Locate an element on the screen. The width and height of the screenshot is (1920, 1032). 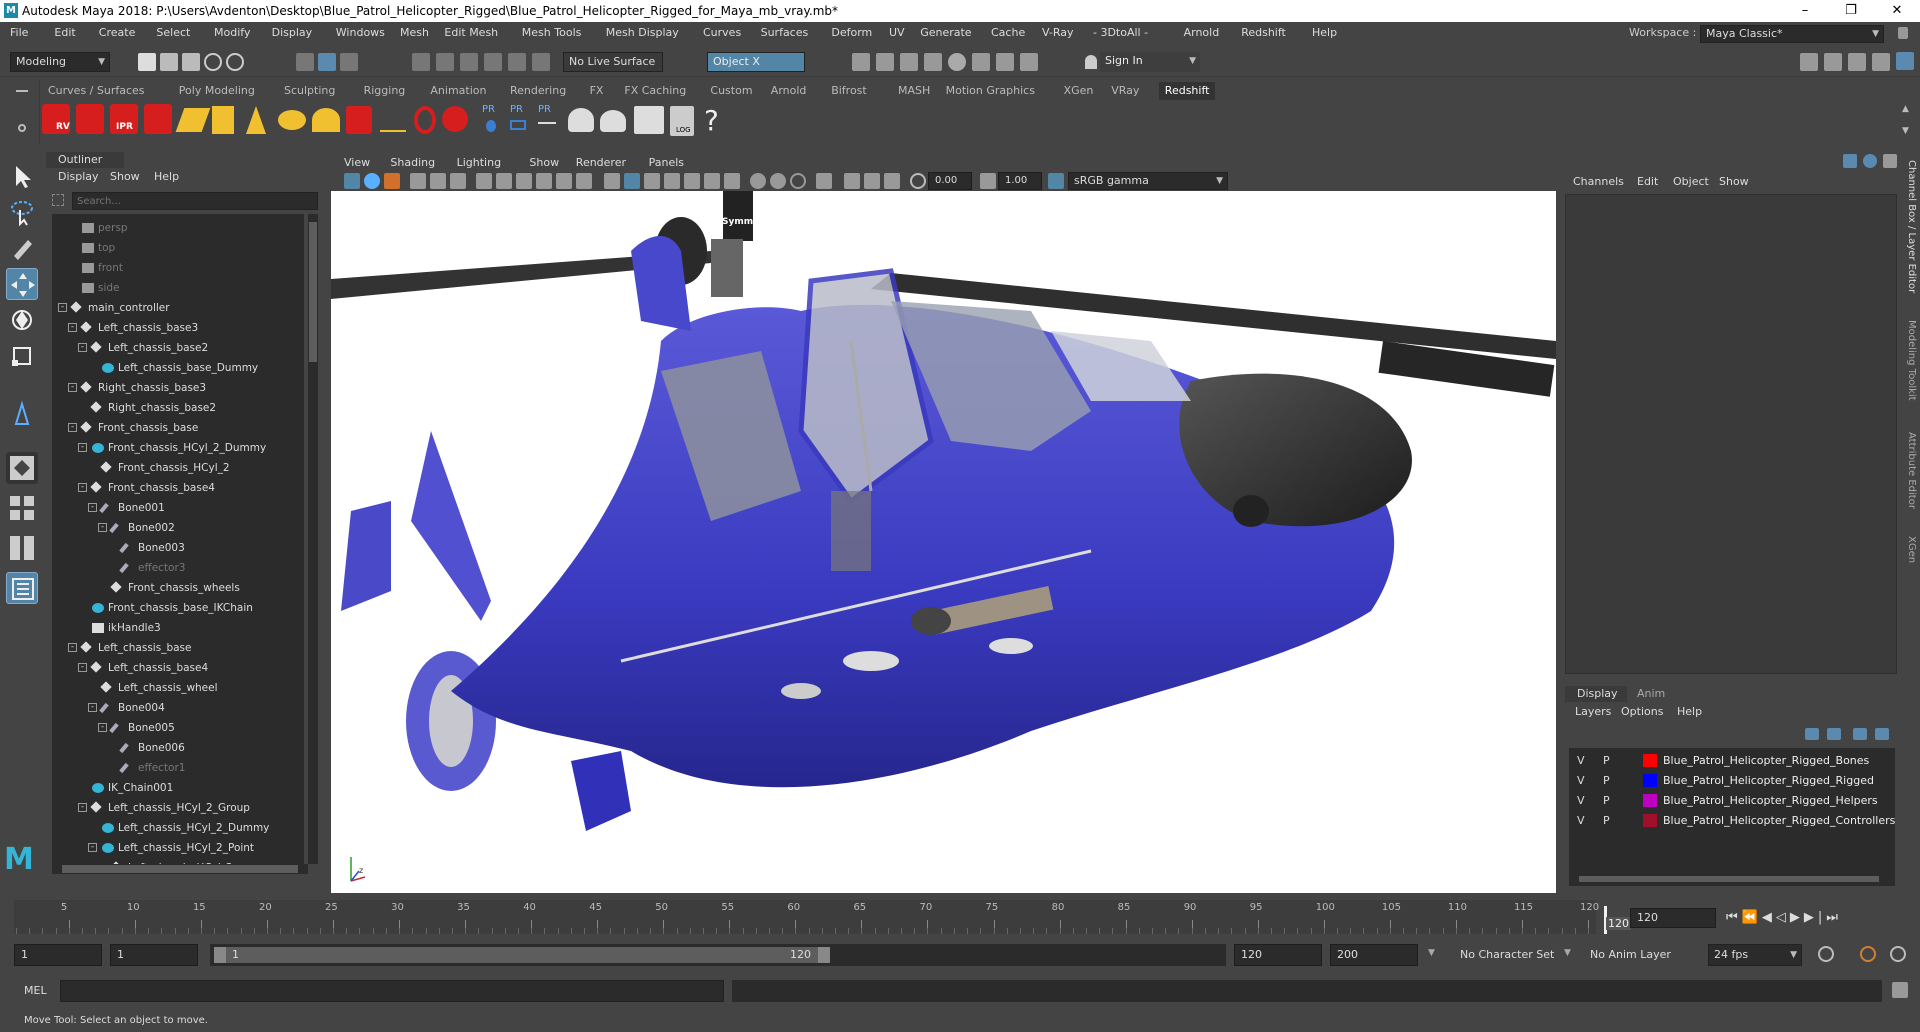
range-end-grip is located at coordinates (824, 955).